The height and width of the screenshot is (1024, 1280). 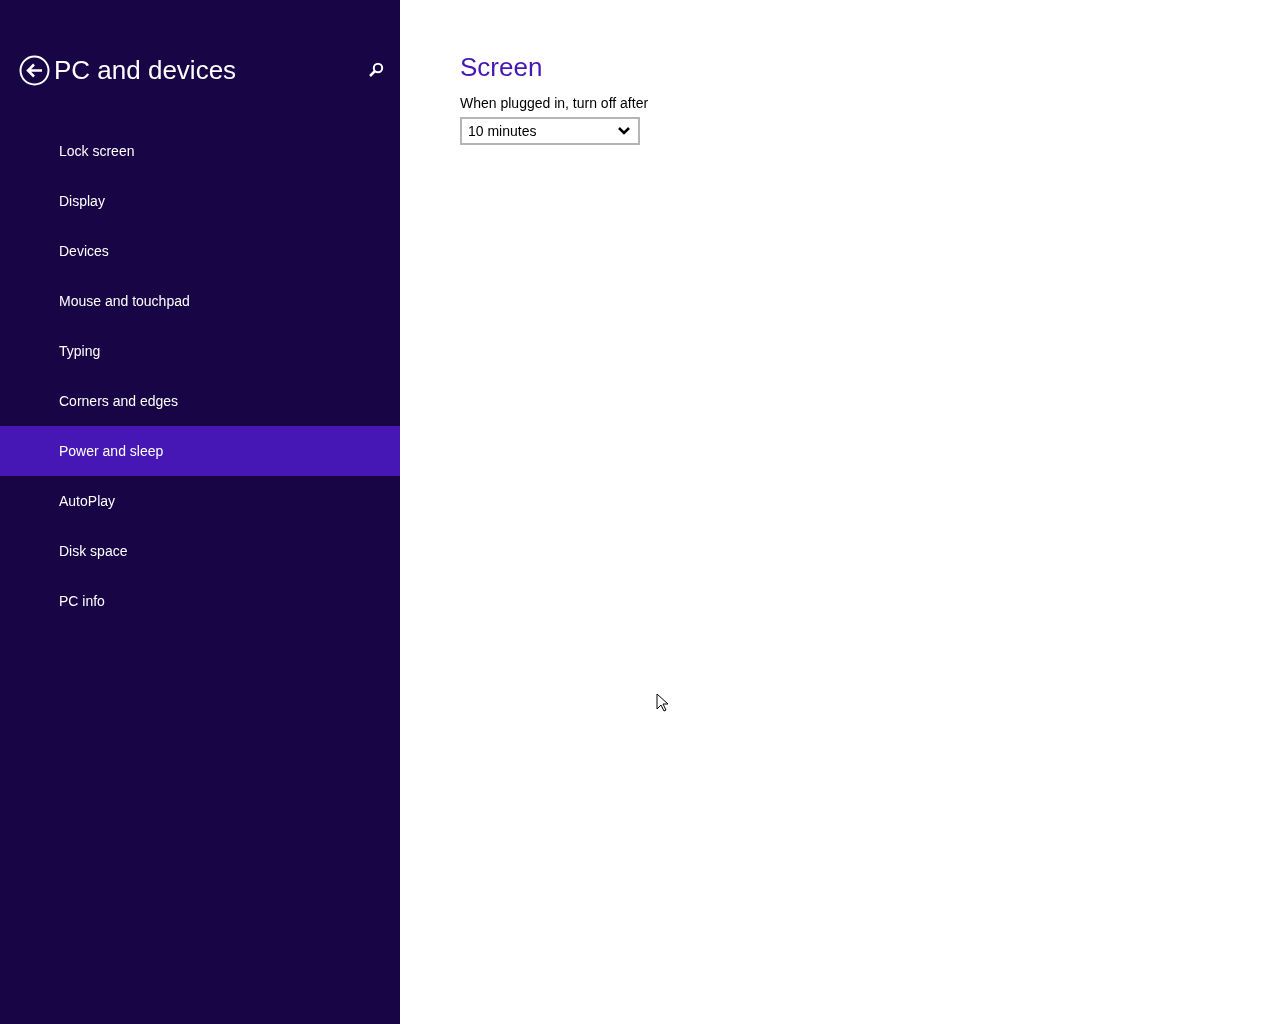 I want to click on mouse-pointer-icon, so click(x=662, y=702).